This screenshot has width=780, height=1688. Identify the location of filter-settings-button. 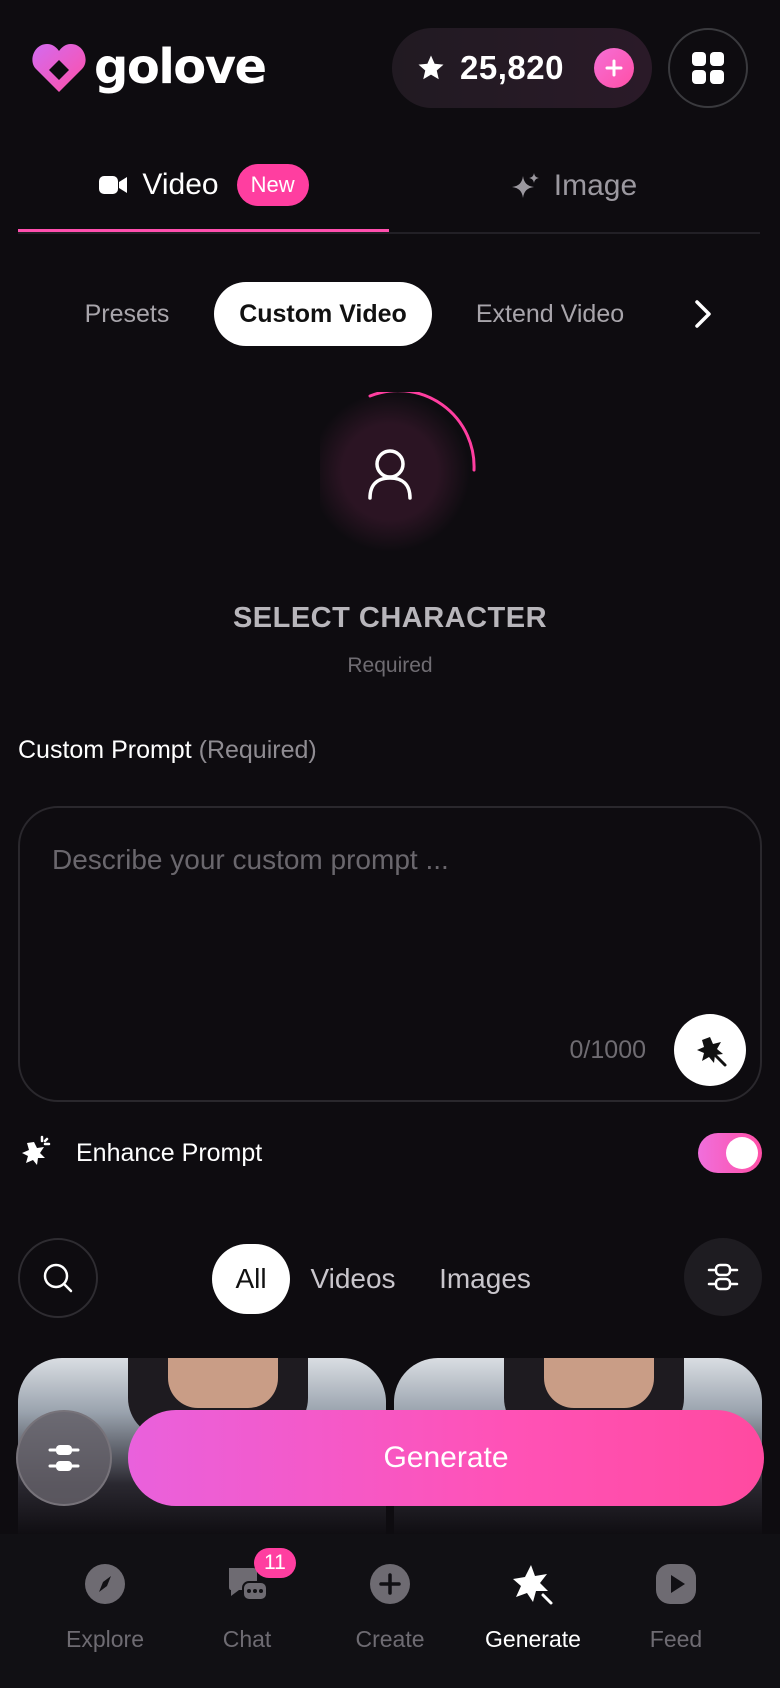
(723, 1277).